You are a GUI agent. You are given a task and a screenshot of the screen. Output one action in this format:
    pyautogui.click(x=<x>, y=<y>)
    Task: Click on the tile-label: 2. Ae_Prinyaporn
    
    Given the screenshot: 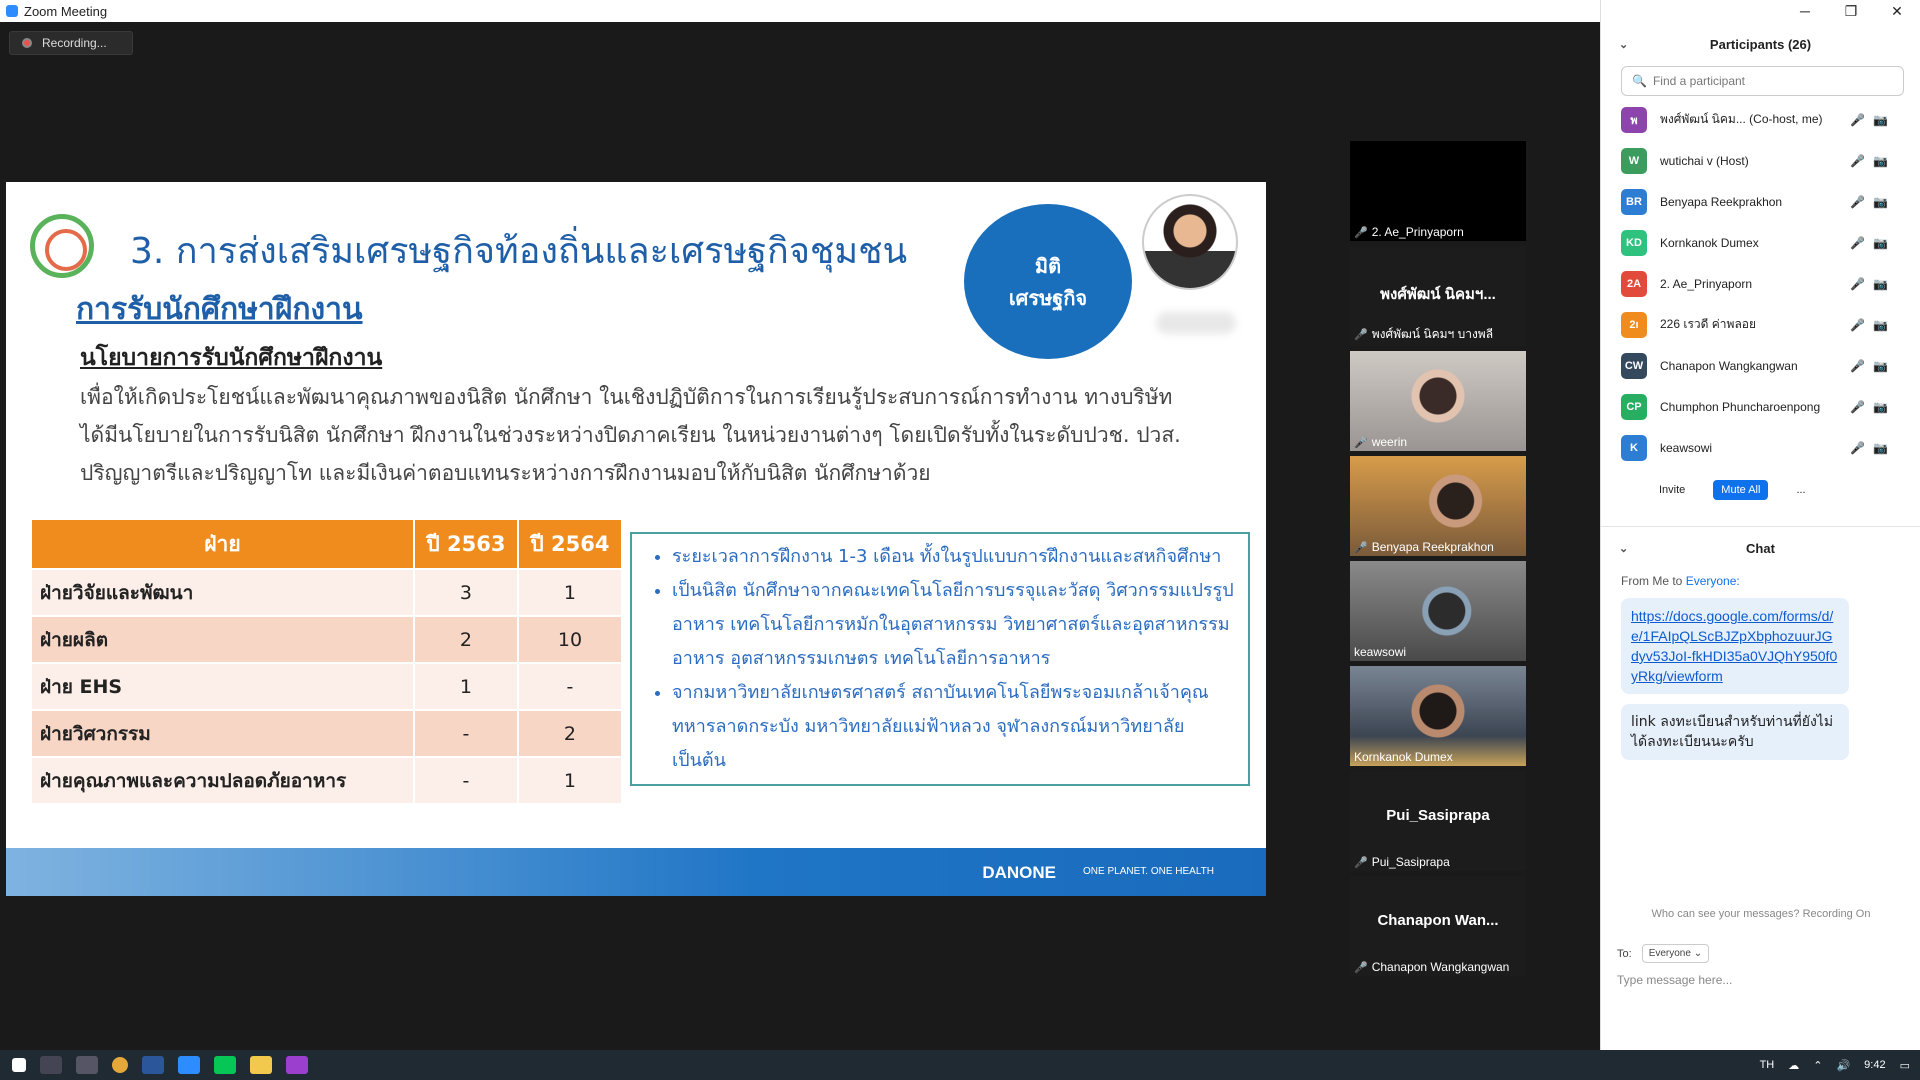 What is the action you would take?
    pyautogui.click(x=1417, y=232)
    